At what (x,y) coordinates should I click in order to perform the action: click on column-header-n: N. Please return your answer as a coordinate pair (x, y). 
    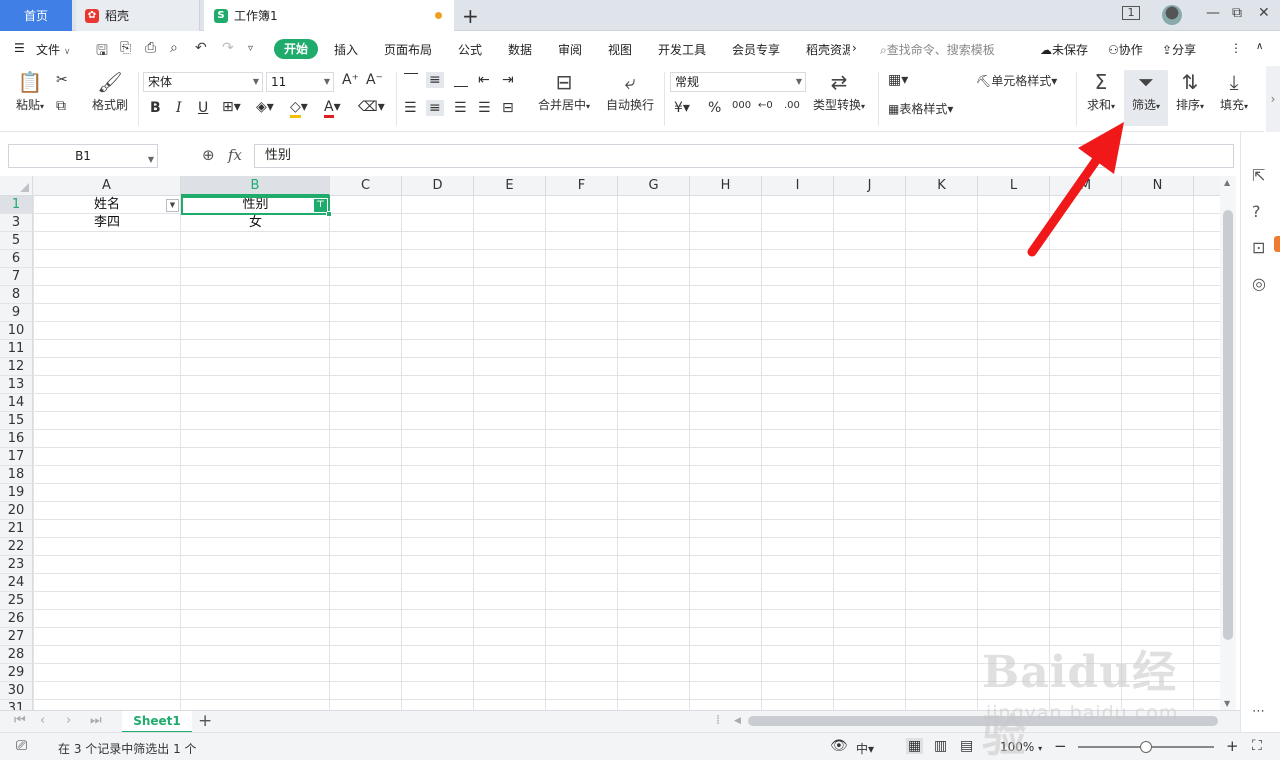
    Looking at the image, I should click on (1158, 186).